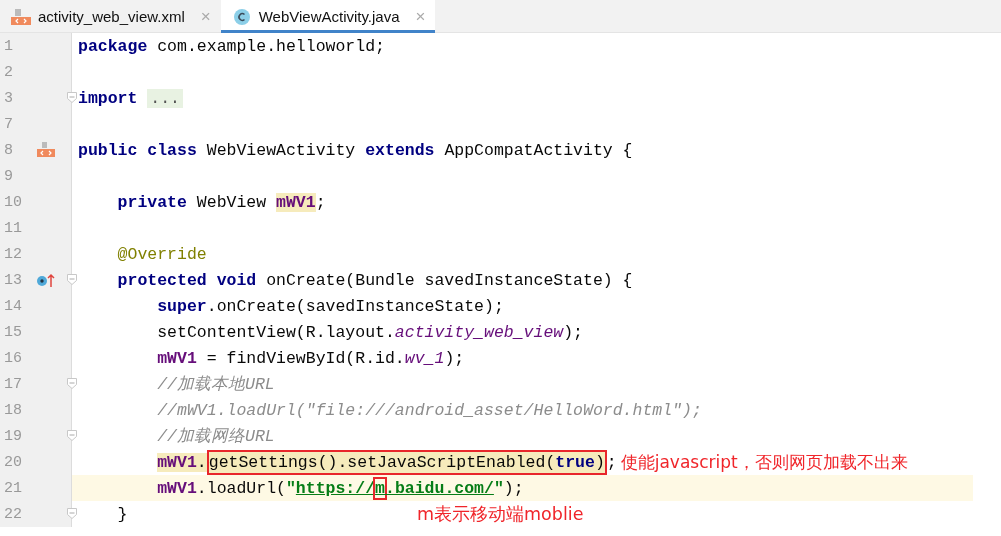  What do you see at coordinates (13, 514) in the screenshot?
I see `line-number: 22` at bounding box center [13, 514].